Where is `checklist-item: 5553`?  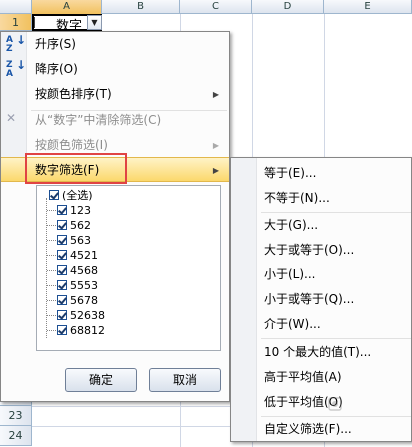
checklist-item: 5553 is located at coordinates (72, 285).